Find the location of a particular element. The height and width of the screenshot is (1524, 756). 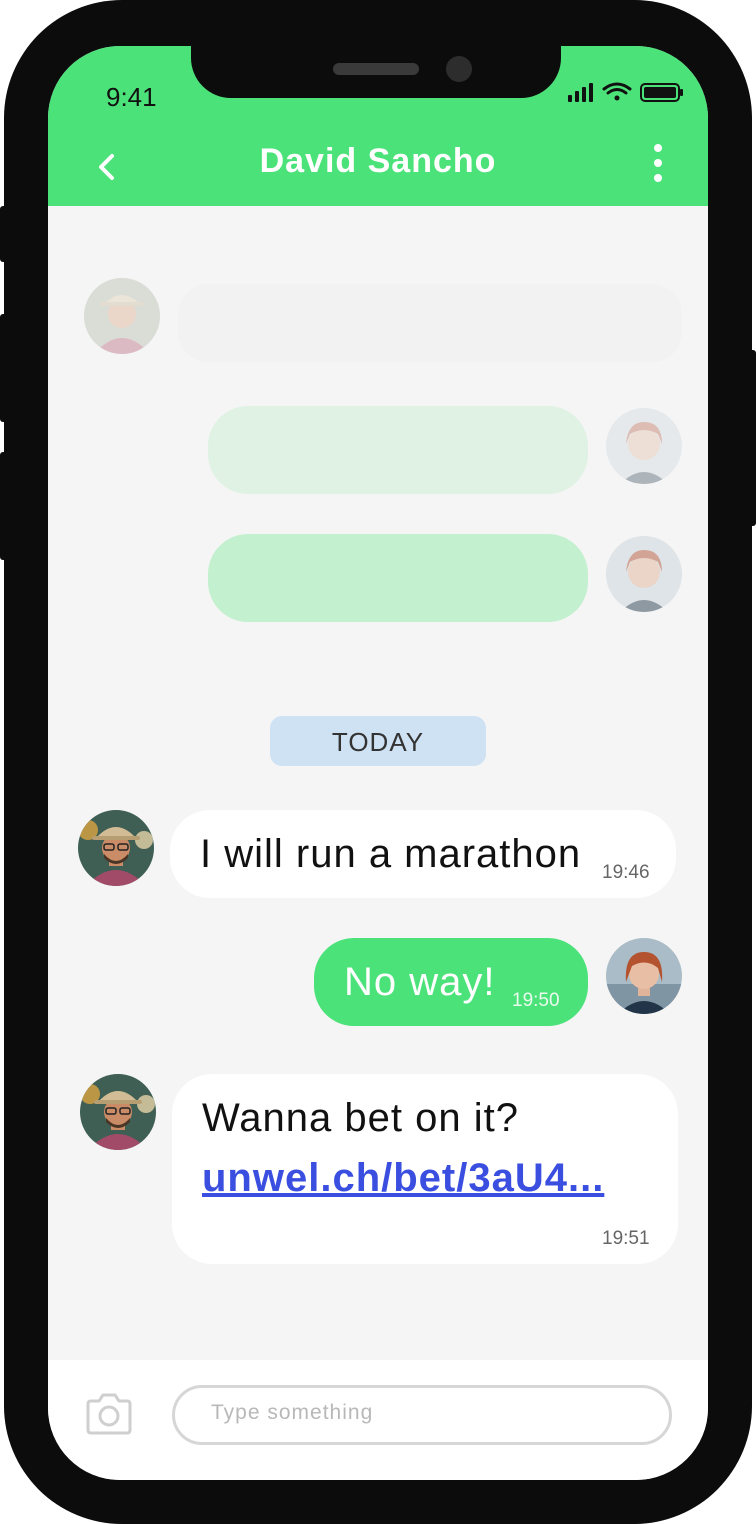

notch is located at coordinates (376, 72).